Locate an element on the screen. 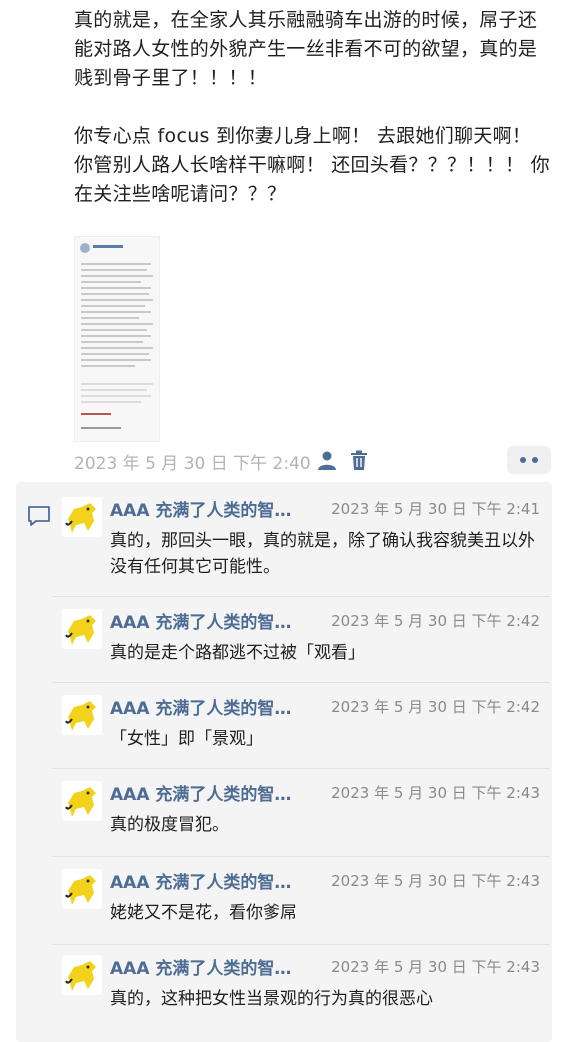  comment-text: 真的是走个路都逃不过被「观看」 is located at coordinates (237, 653).